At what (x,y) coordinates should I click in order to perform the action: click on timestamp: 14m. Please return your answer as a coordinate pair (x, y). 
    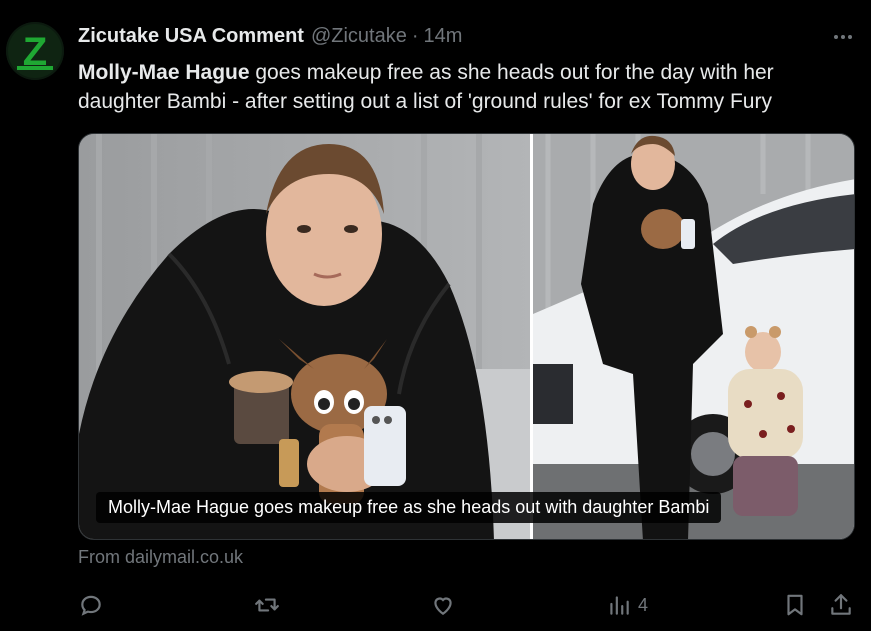
    Looking at the image, I should click on (443, 36).